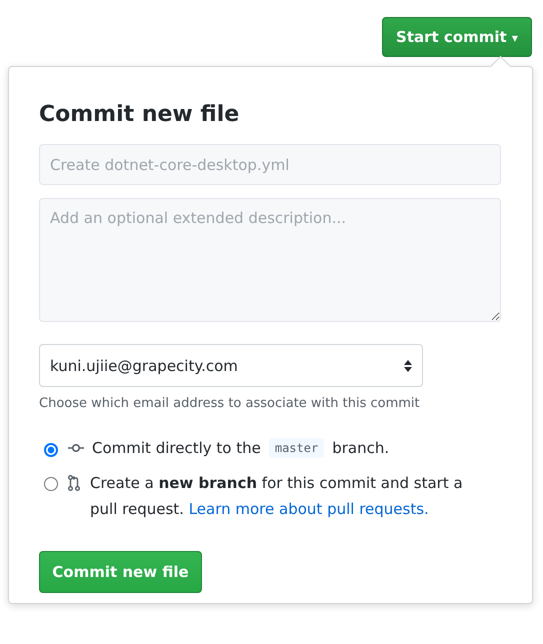 This screenshot has height=644, width=543. Describe the element at coordinates (308, 509) in the screenshot. I see `learn-more-link: Learn more about pull requests.` at that location.